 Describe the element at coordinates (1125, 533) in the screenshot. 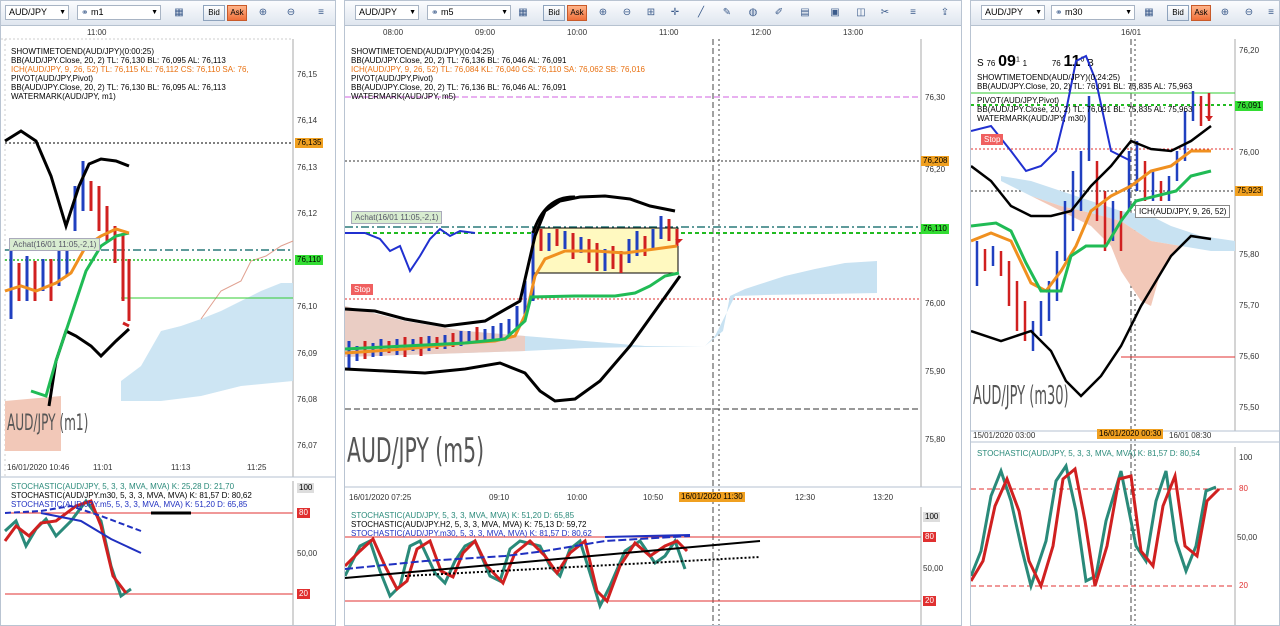

I see `m30-stoch-svg` at that location.